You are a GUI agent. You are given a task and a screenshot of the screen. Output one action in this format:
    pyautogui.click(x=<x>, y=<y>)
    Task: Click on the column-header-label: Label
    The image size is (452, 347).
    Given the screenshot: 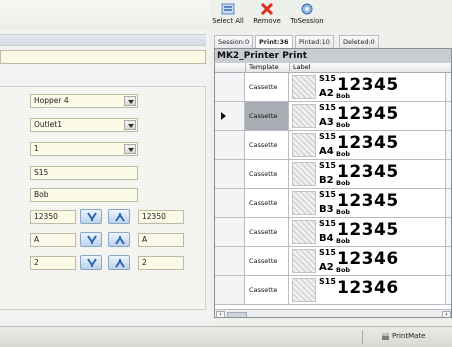 What is the action you would take?
    pyautogui.click(x=367, y=68)
    